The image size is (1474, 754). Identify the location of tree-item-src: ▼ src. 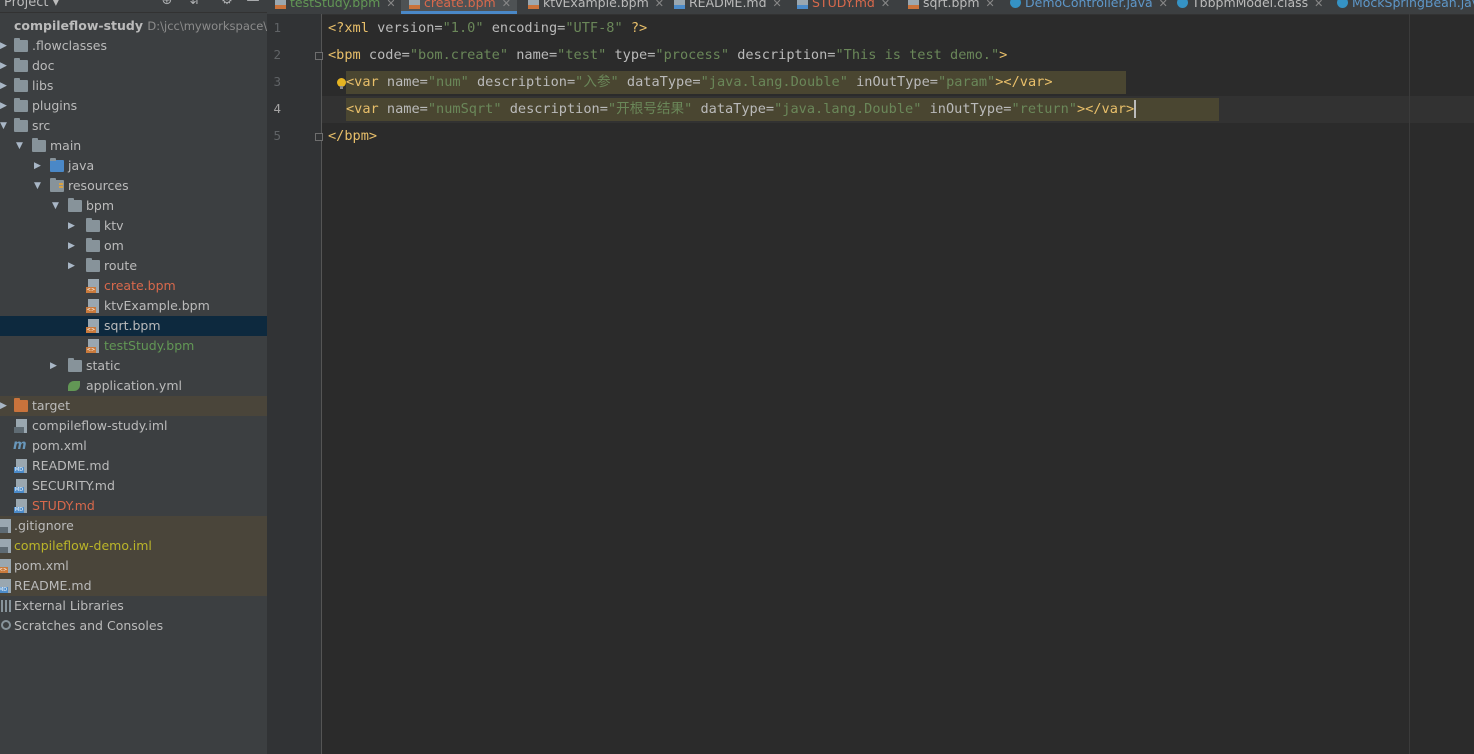
(133, 126).